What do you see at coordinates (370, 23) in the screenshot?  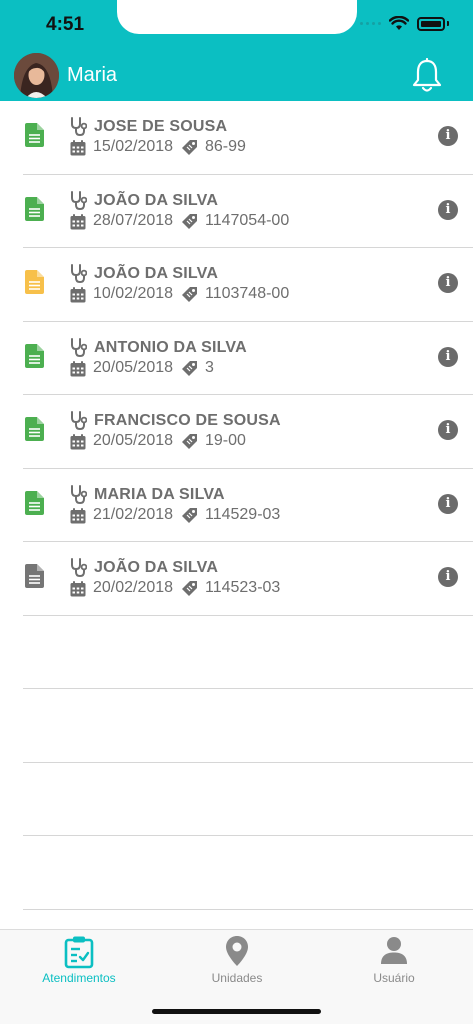 I see `signal-icon` at bounding box center [370, 23].